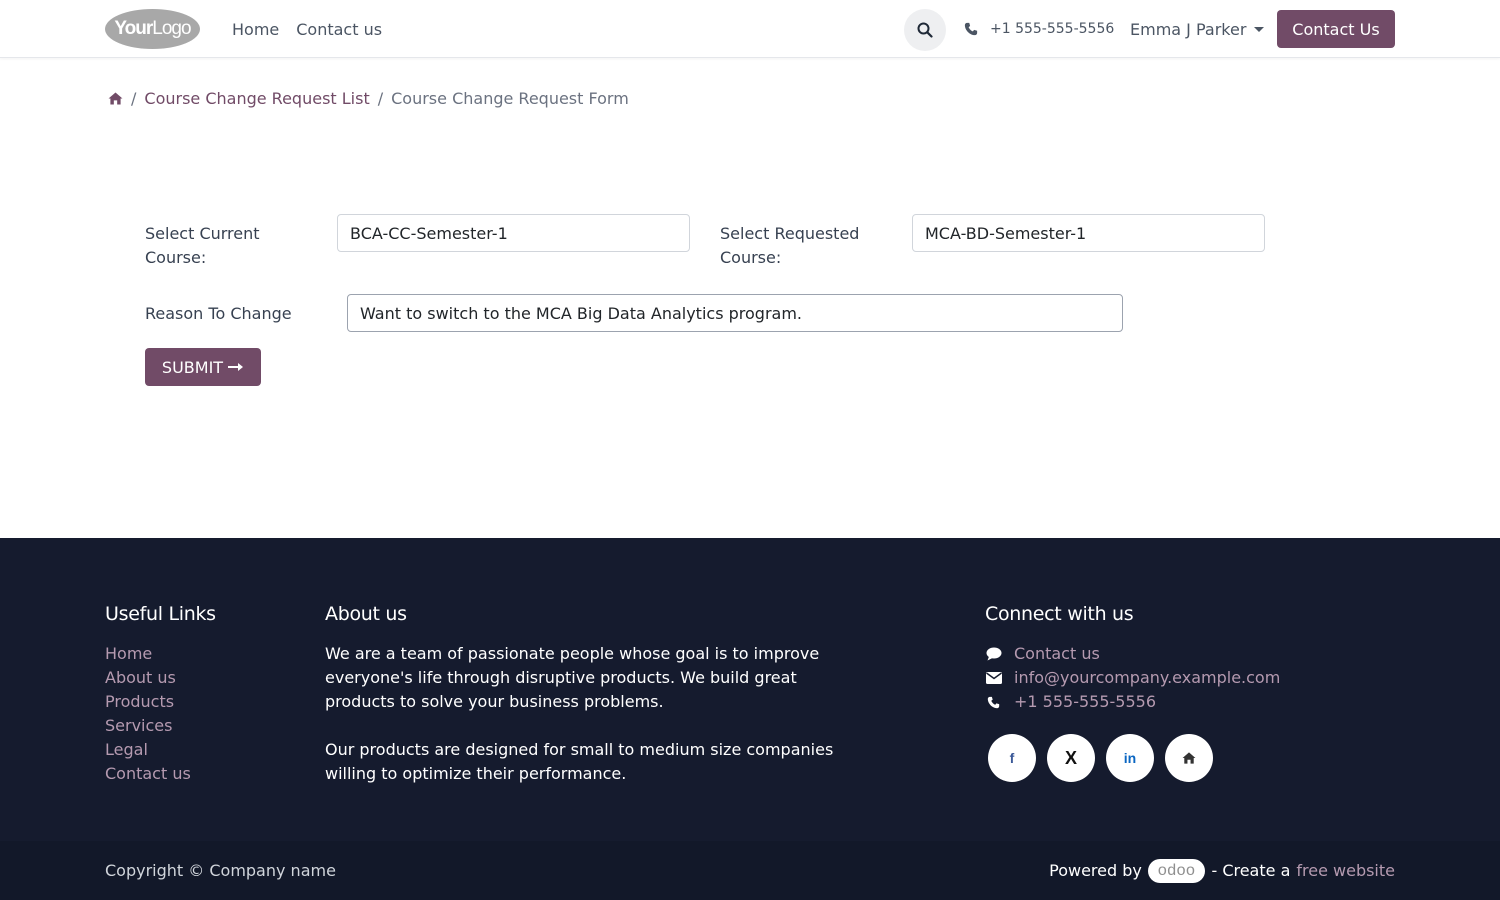  I want to click on footer-link-contact: Contact us, so click(148, 774).